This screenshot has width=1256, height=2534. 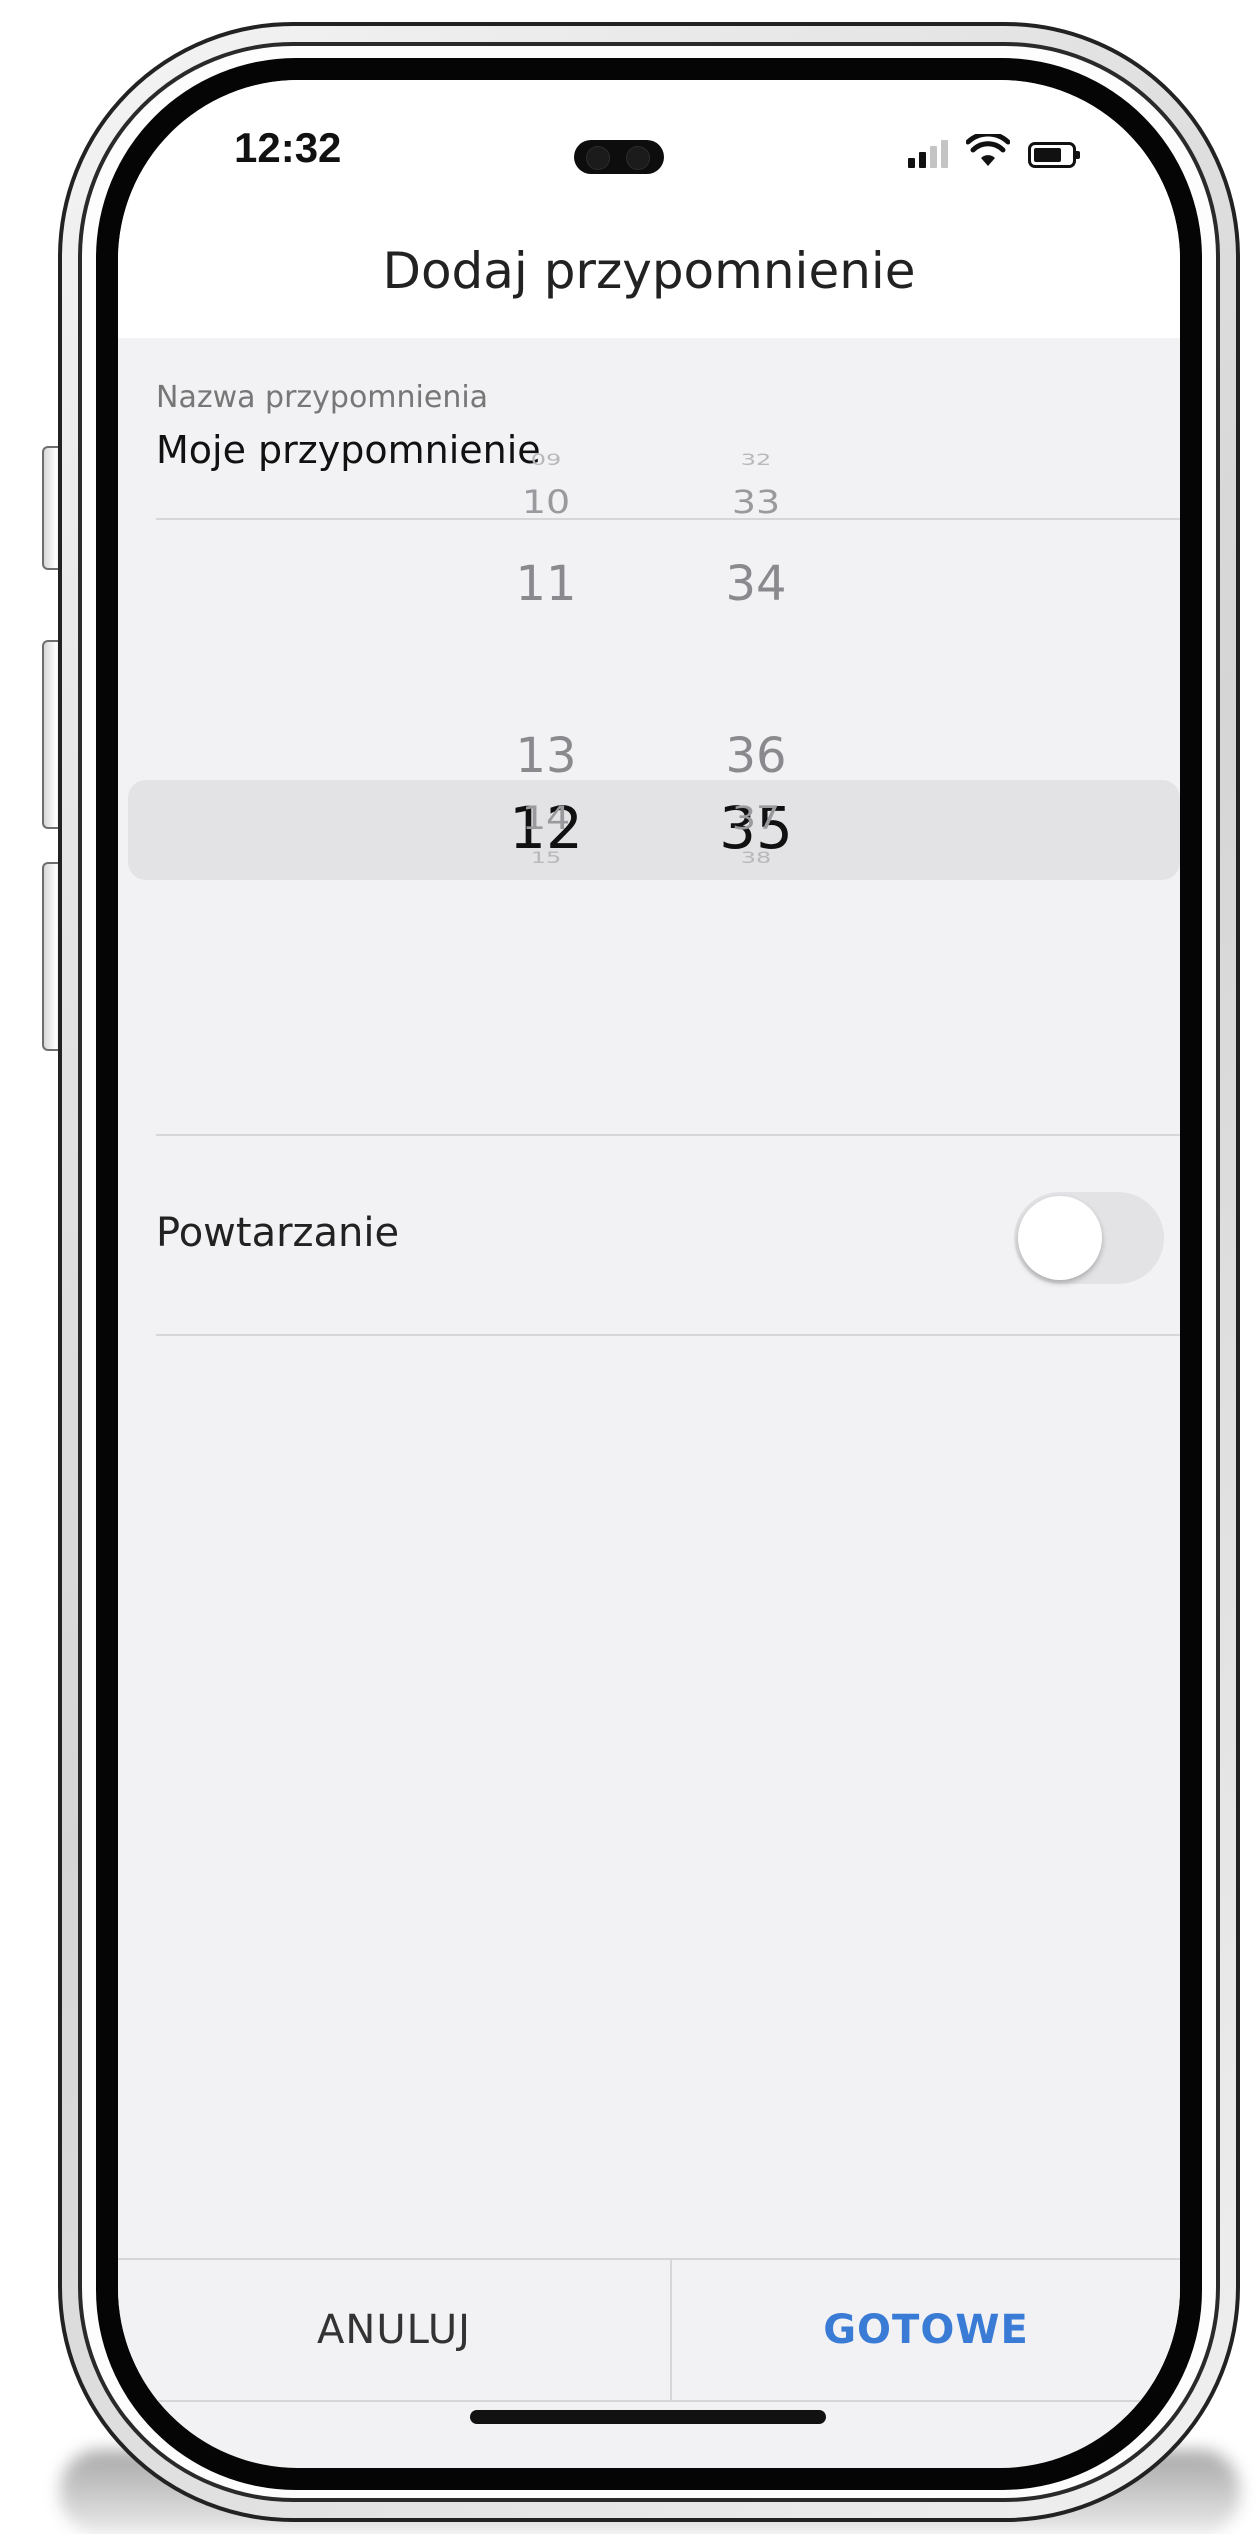 What do you see at coordinates (649, 209) in the screenshot?
I see `header-area: 12:32 Dodaj przypomnienie` at bounding box center [649, 209].